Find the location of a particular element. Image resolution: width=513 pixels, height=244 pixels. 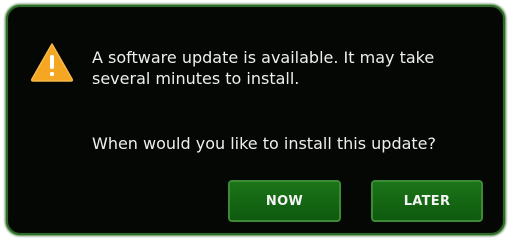

later-button: LATER is located at coordinates (427, 201).